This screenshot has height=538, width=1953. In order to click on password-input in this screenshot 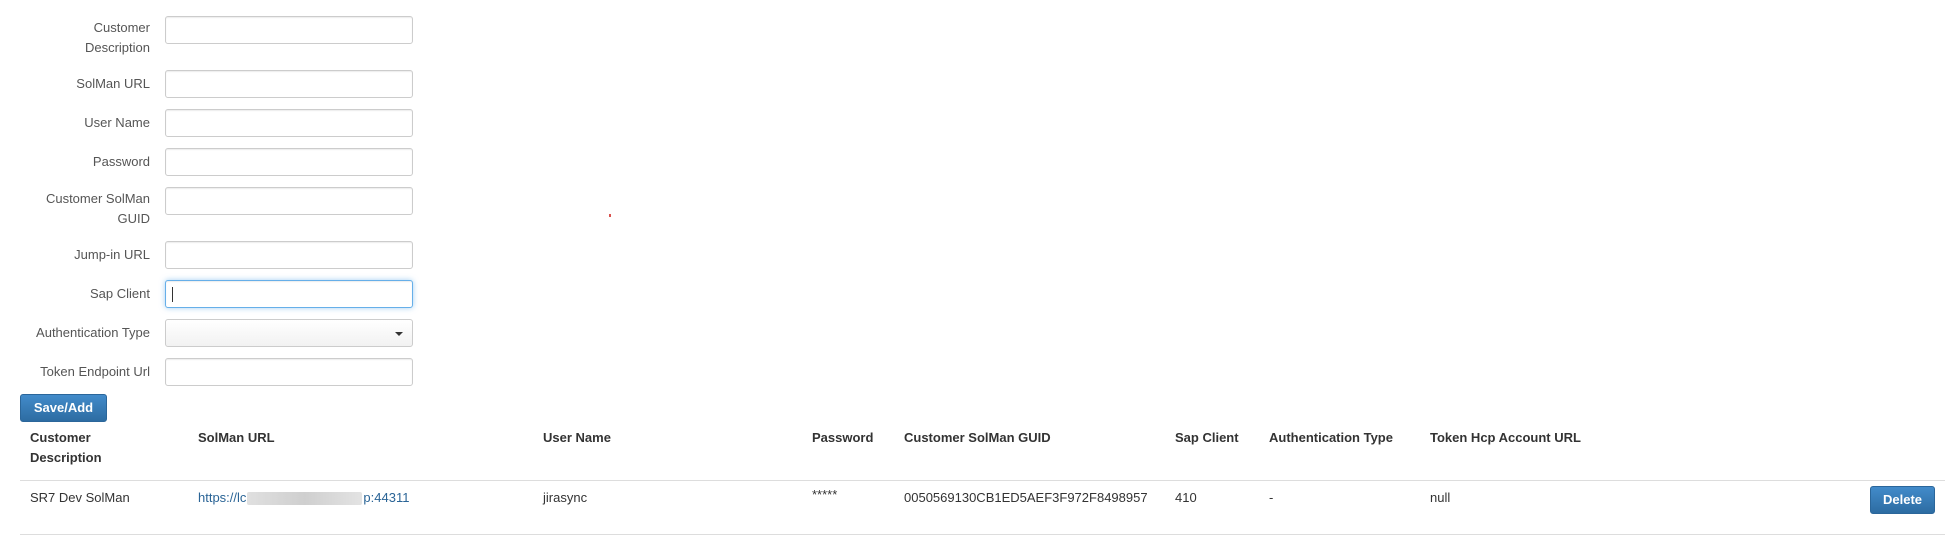, I will do `click(289, 162)`.